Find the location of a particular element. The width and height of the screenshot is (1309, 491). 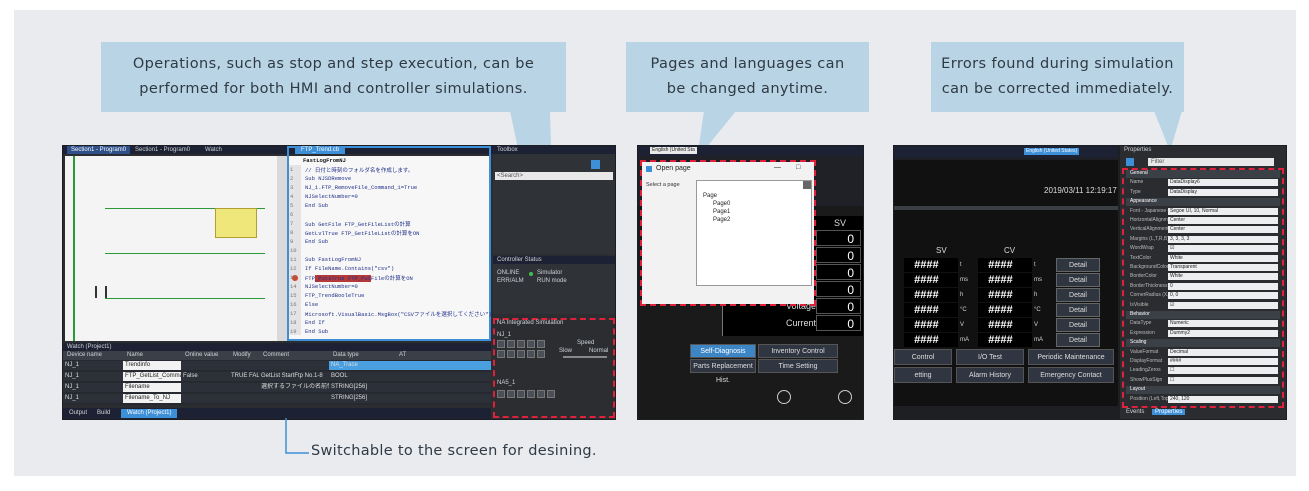

property-value: Numeric is located at coordinates (1223, 324).